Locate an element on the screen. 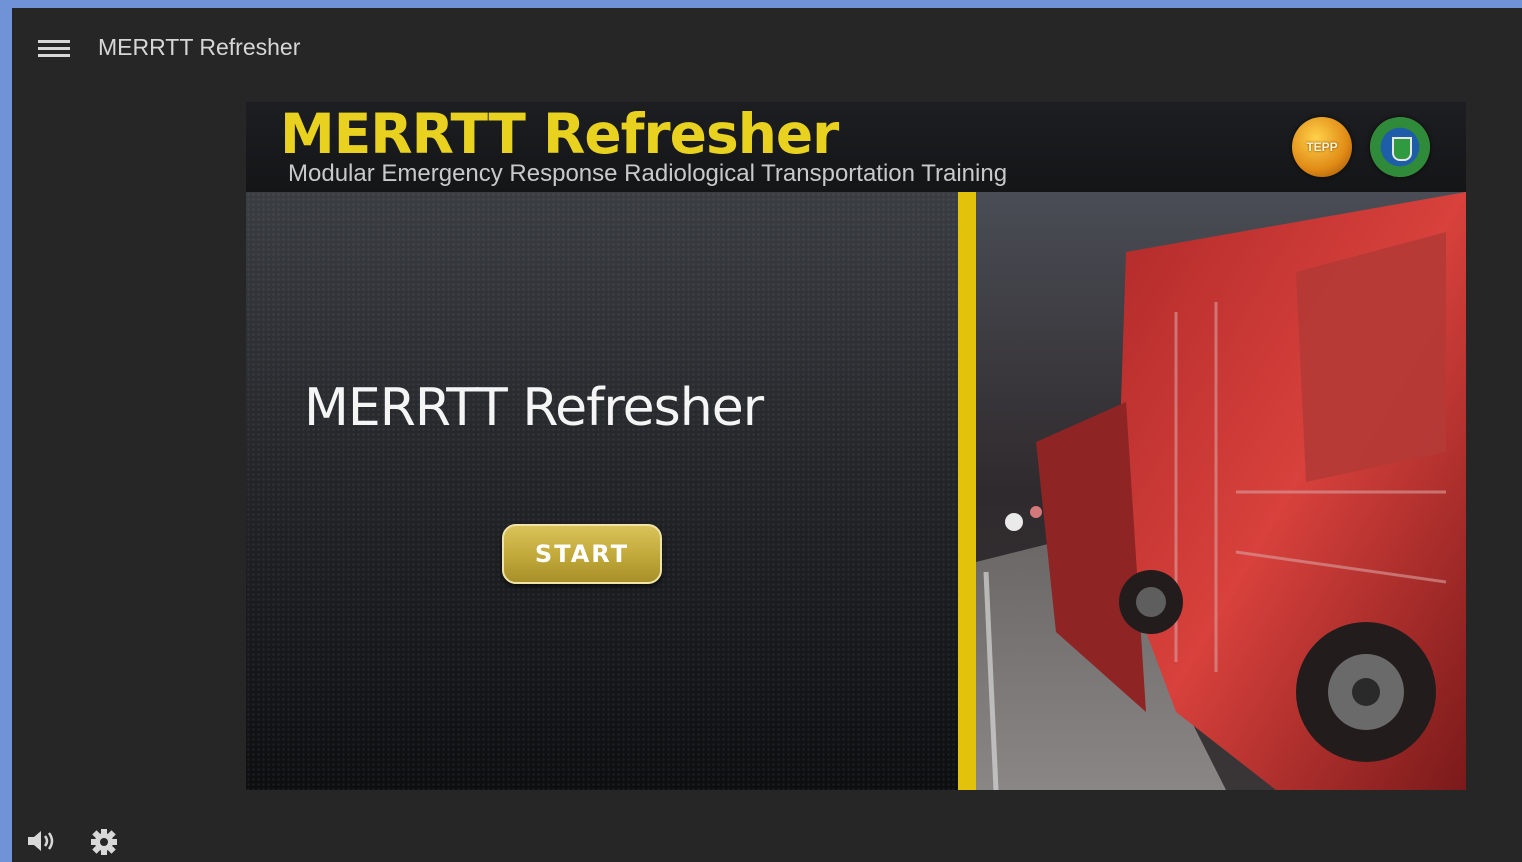 This screenshot has width=1522, height=862. doe-seal-icon is located at coordinates (1400, 147).